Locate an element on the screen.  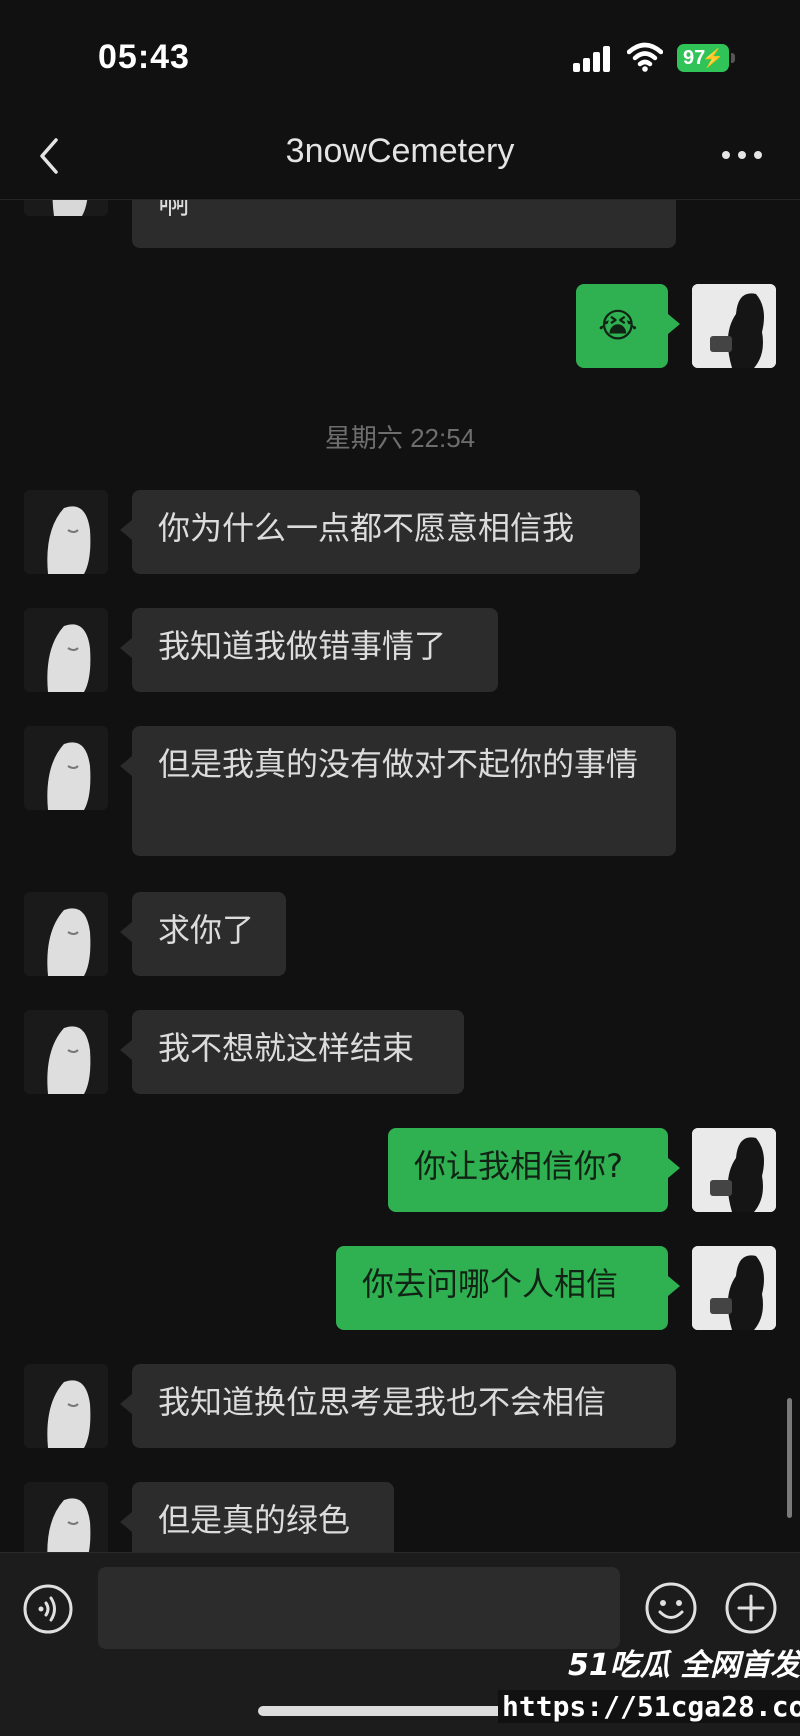
message-bubble-incoming: 啊 is located at coordinates (404, 224).